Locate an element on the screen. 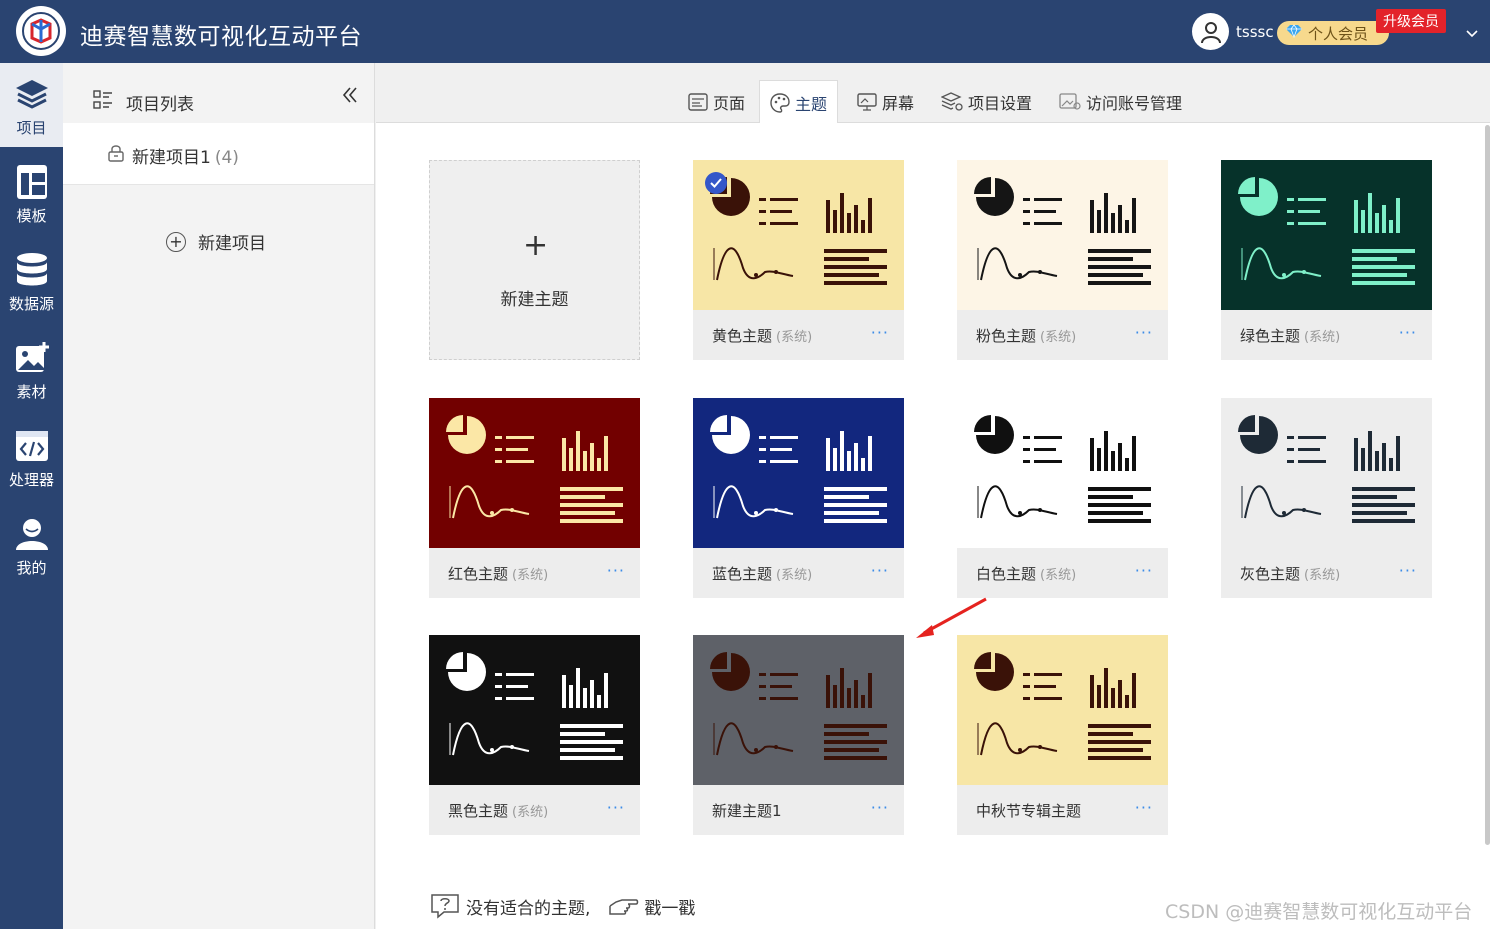 Image resolution: width=1490 pixels, height=929 pixels. nav-item-datasource: 数据源 is located at coordinates (31, 281).